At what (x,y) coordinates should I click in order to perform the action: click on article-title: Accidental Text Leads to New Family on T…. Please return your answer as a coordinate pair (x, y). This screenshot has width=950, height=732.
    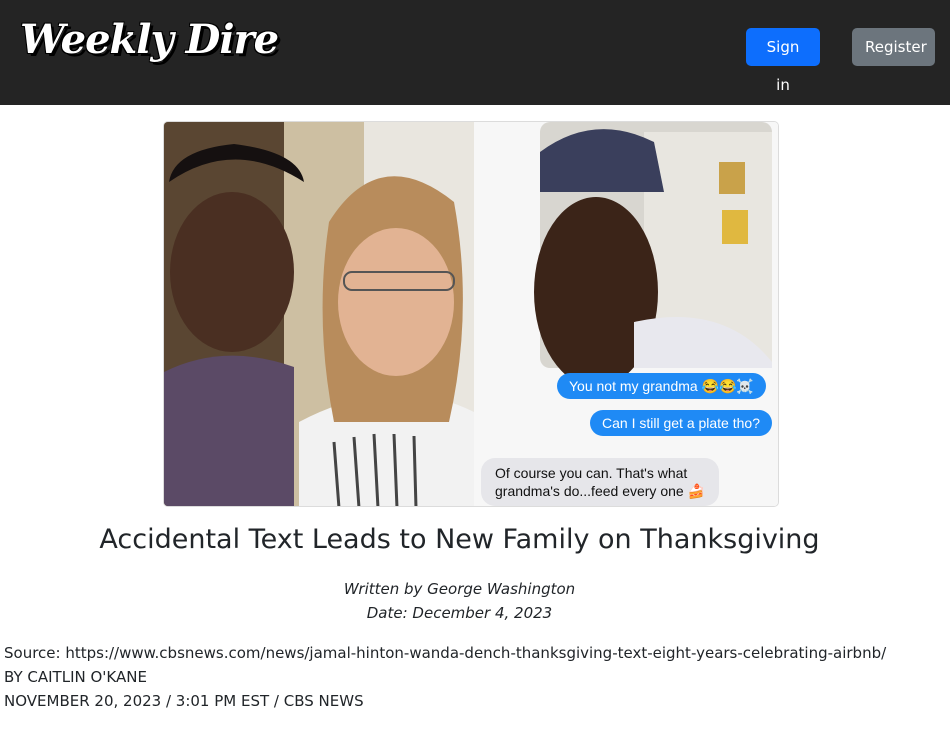
    Looking at the image, I should click on (459, 539).